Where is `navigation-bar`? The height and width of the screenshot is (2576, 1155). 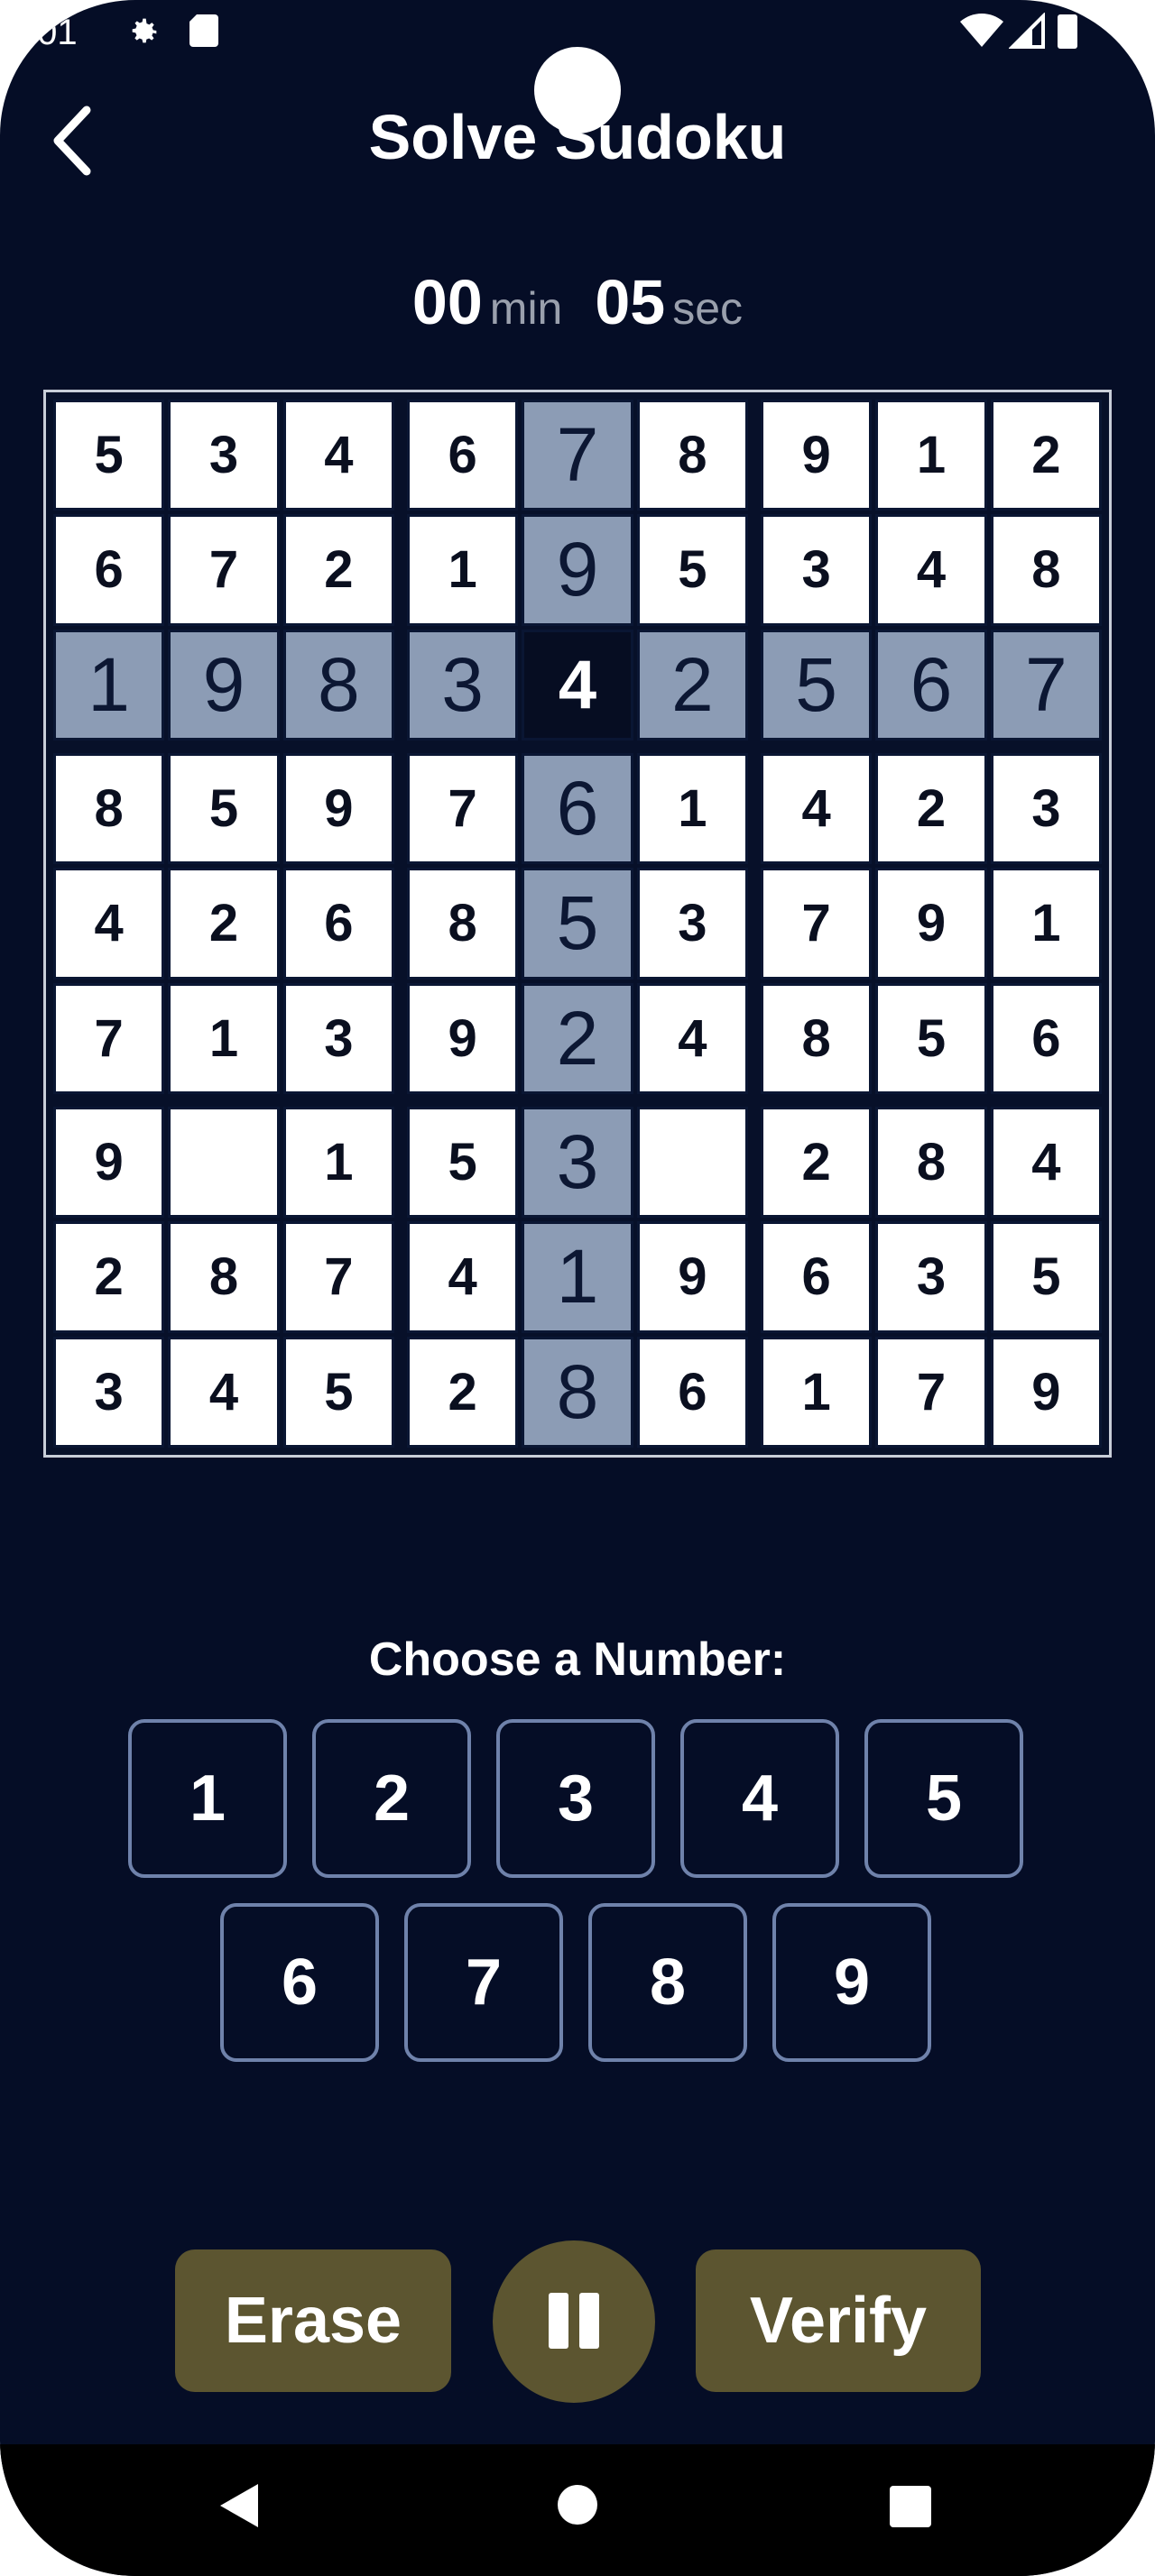 navigation-bar is located at coordinates (577, 2510).